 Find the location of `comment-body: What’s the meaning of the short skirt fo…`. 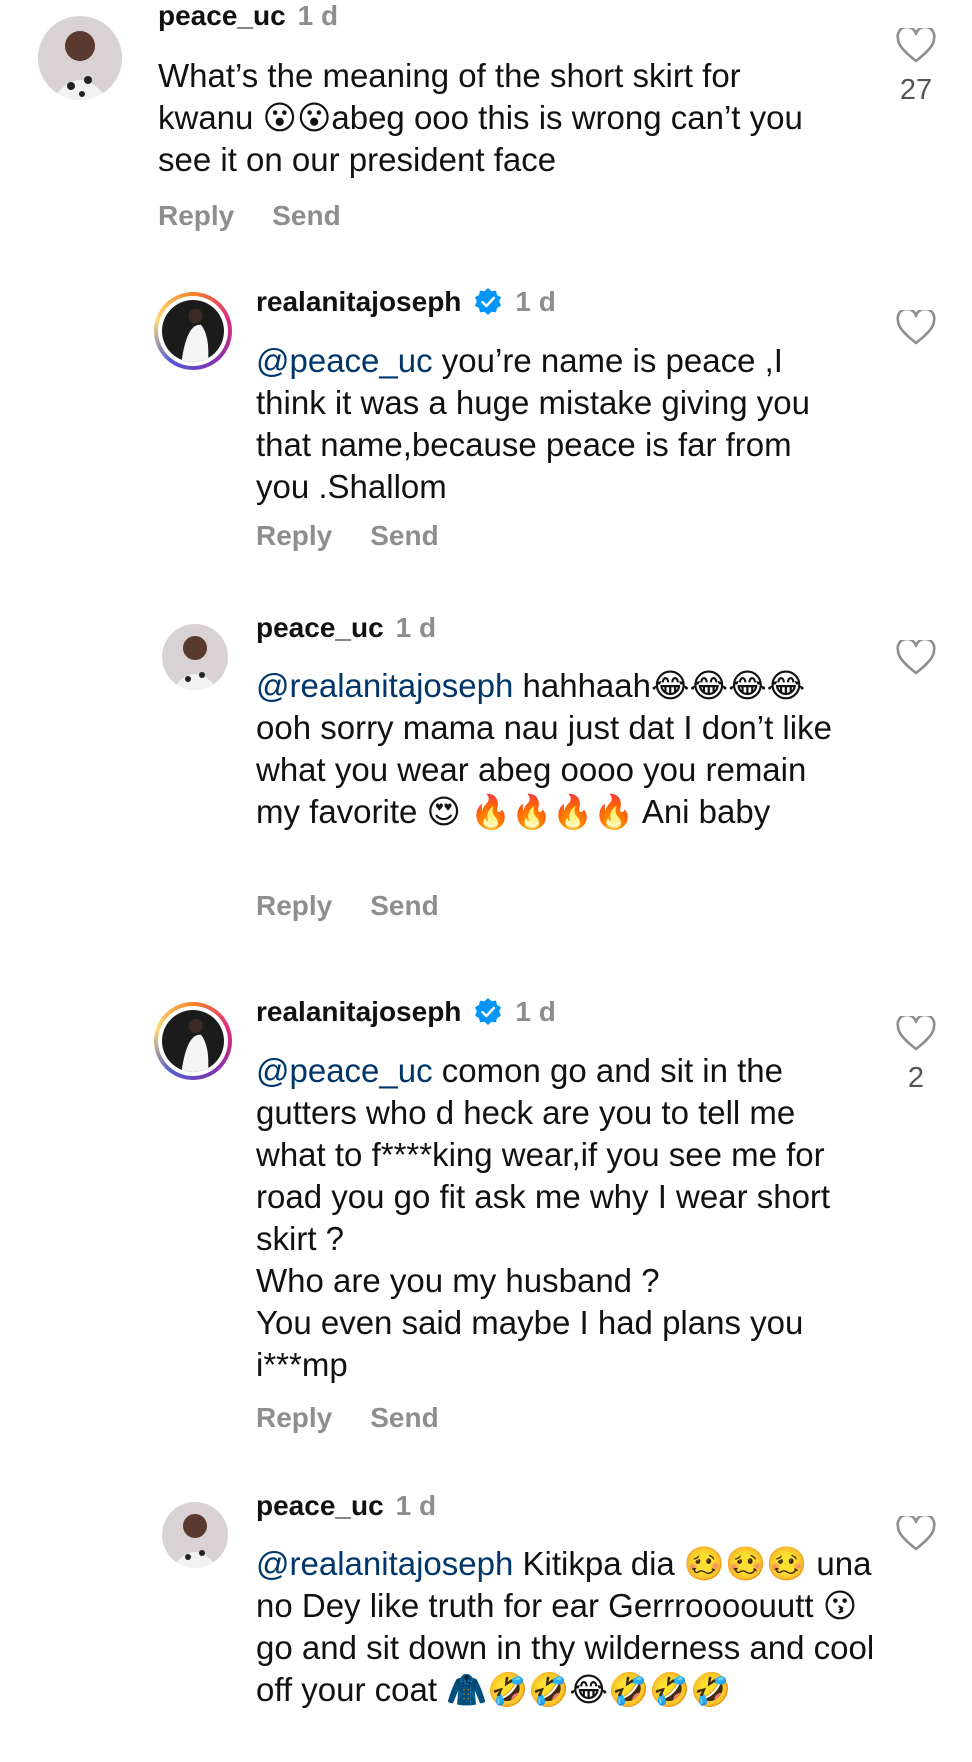

comment-body: What’s the meaning of the short skirt fo… is located at coordinates (485, 117).